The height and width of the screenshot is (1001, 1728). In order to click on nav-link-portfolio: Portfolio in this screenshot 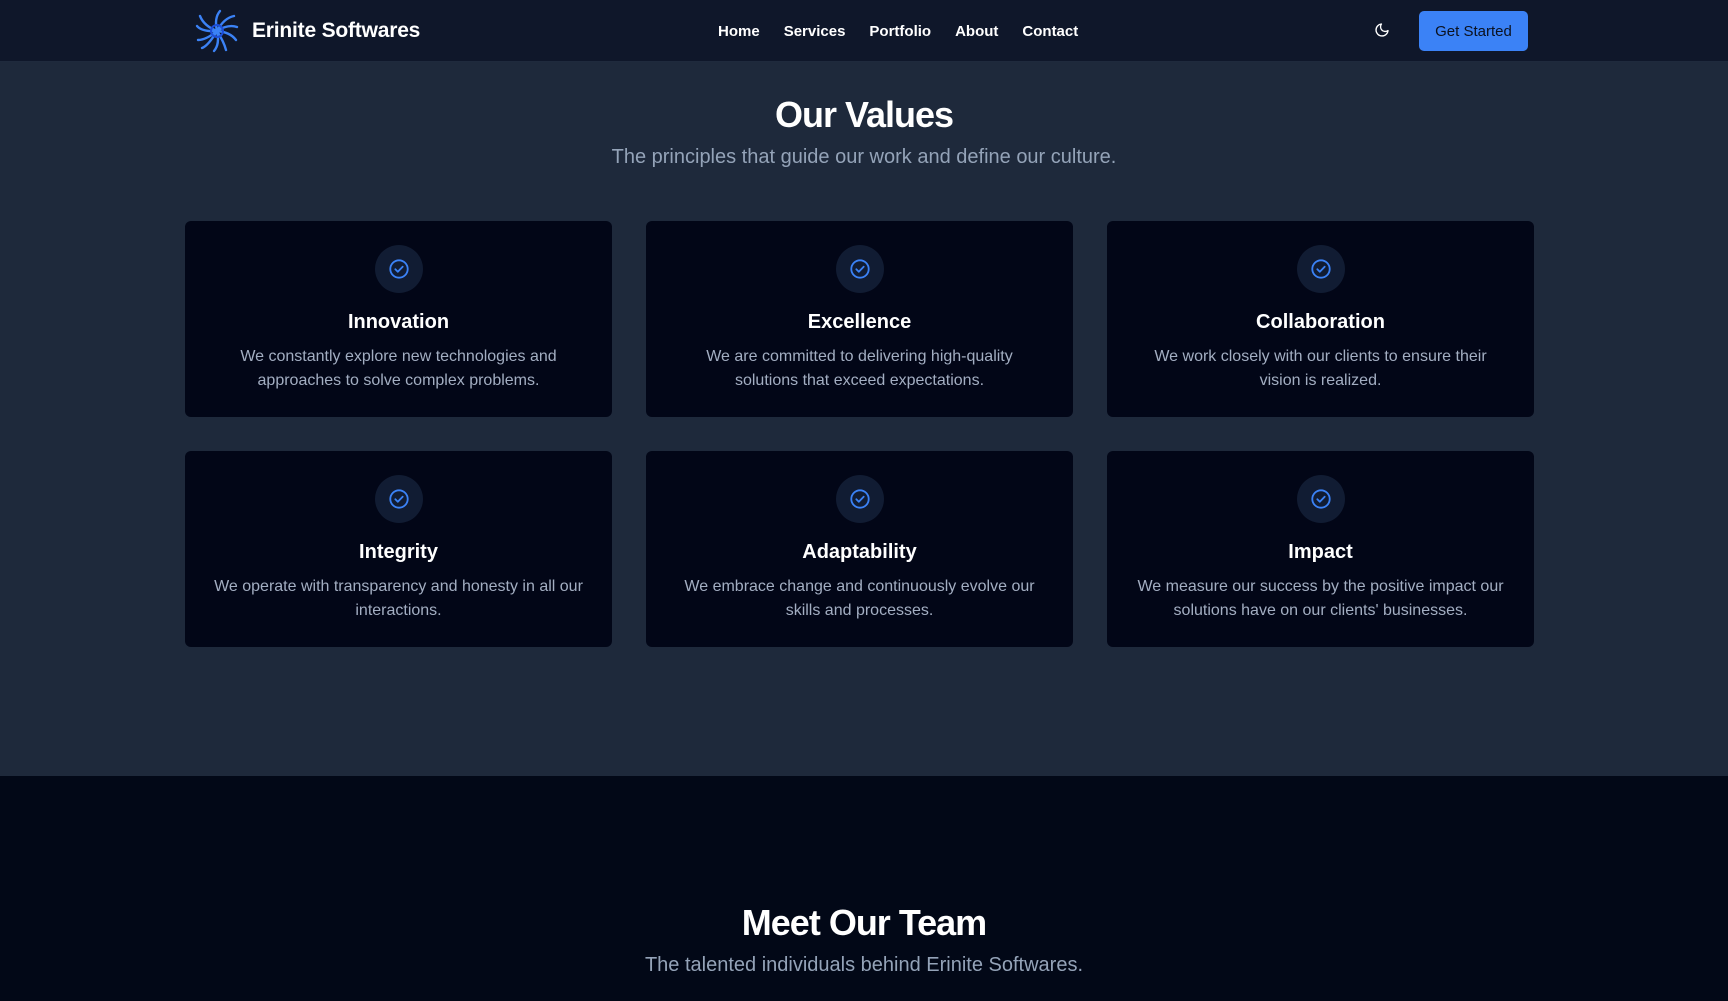, I will do `click(900, 31)`.